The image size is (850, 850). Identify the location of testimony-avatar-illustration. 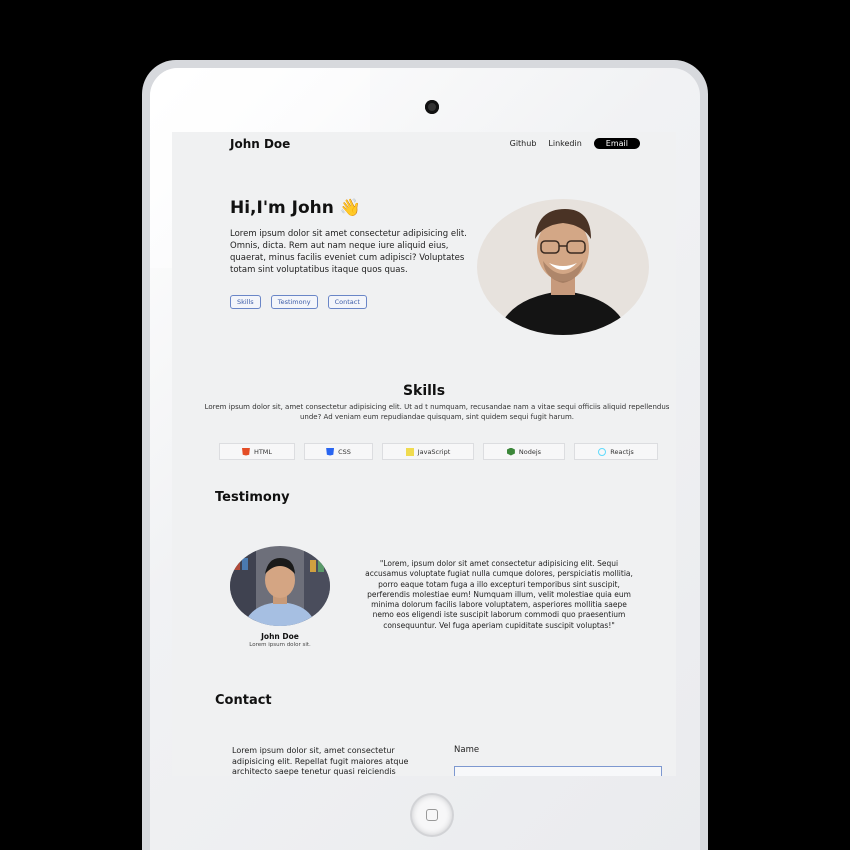
(280, 586).